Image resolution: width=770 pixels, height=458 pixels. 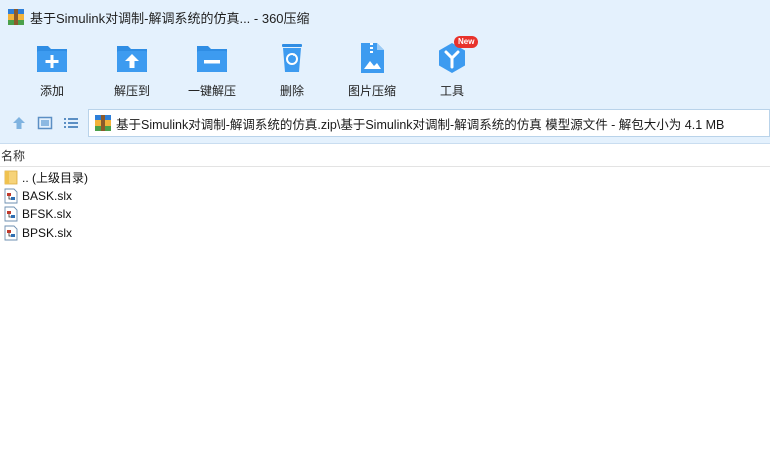 I want to click on file-name: .. (上级目录), so click(x=55, y=177).